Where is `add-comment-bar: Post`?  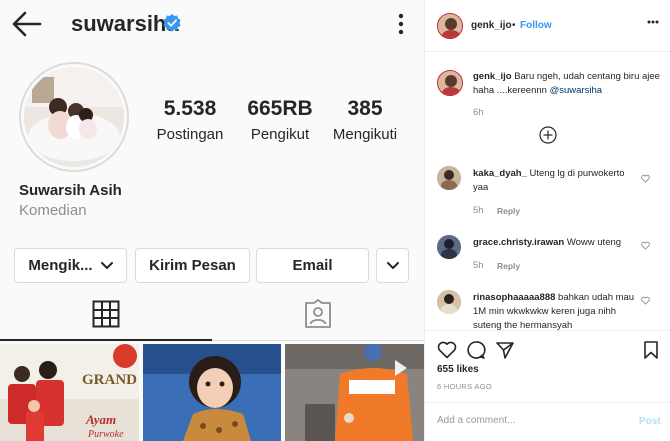 add-comment-bar: Post is located at coordinates (547, 421).